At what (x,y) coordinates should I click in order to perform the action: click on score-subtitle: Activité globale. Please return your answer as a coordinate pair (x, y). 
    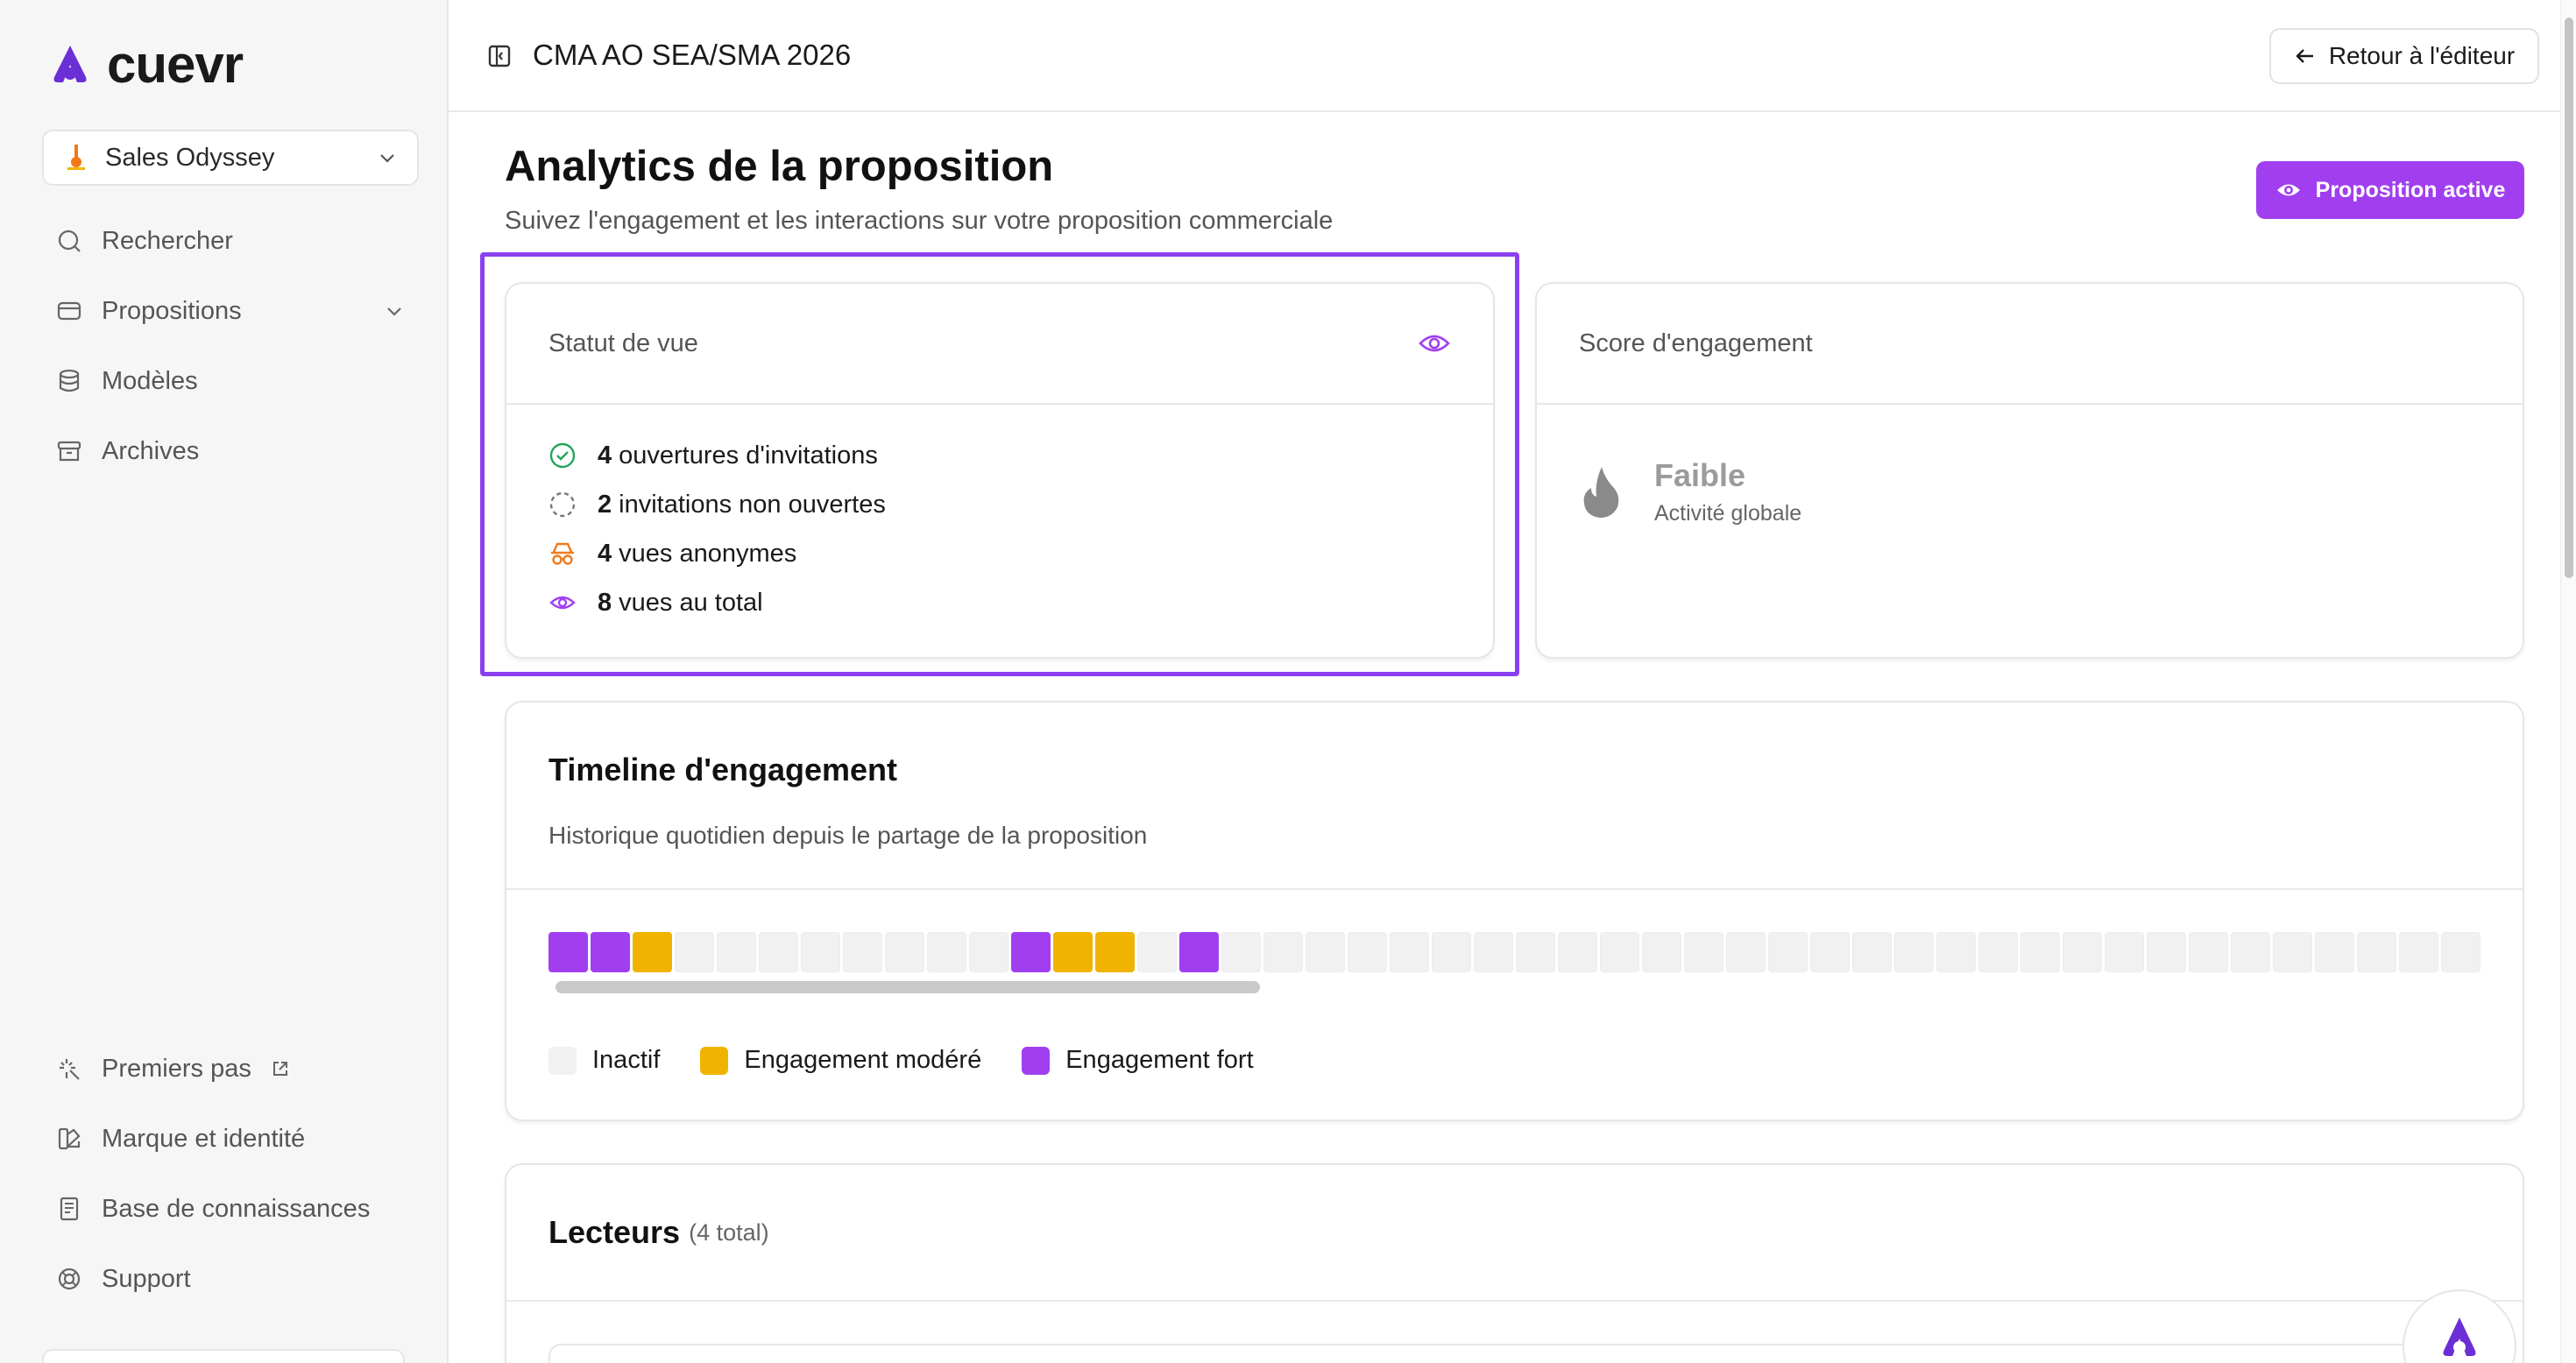
    Looking at the image, I should click on (1728, 513).